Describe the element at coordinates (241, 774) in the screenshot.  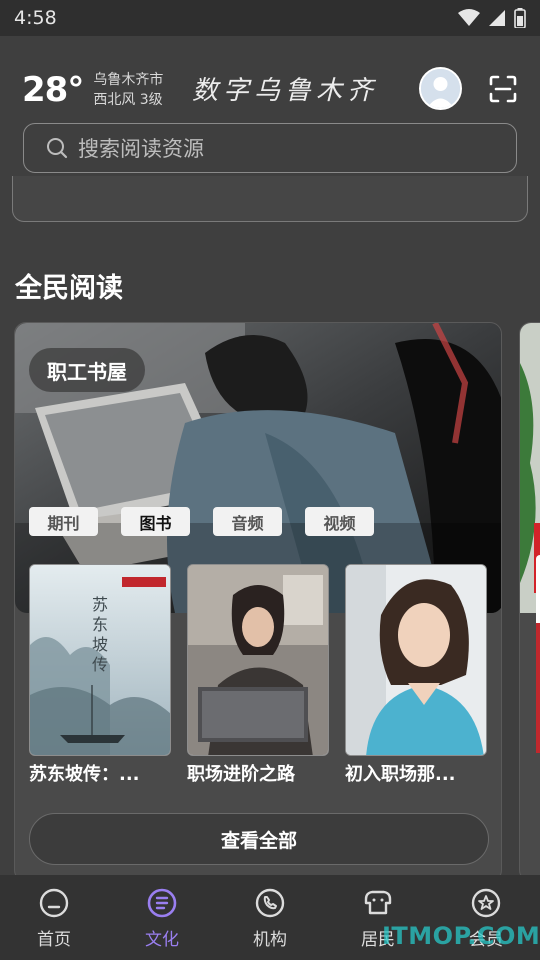
I see `book-title: 职场进阶之路` at that location.